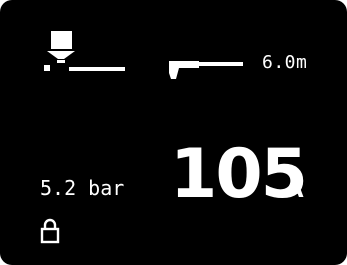  What do you see at coordinates (50, 231) in the screenshot?
I see `lock-icon` at bounding box center [50, 231].